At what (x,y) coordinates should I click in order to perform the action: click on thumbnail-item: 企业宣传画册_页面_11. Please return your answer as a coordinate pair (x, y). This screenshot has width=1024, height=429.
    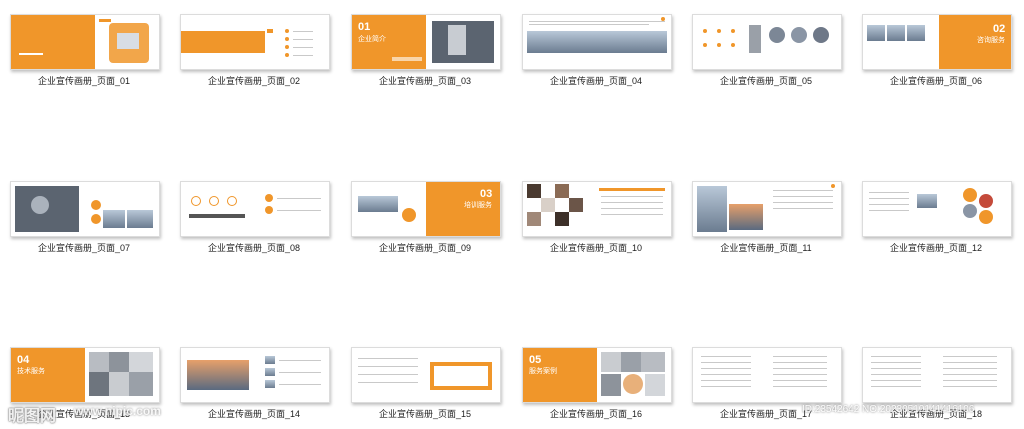
    Looking at the image, I should click on (767, 217).